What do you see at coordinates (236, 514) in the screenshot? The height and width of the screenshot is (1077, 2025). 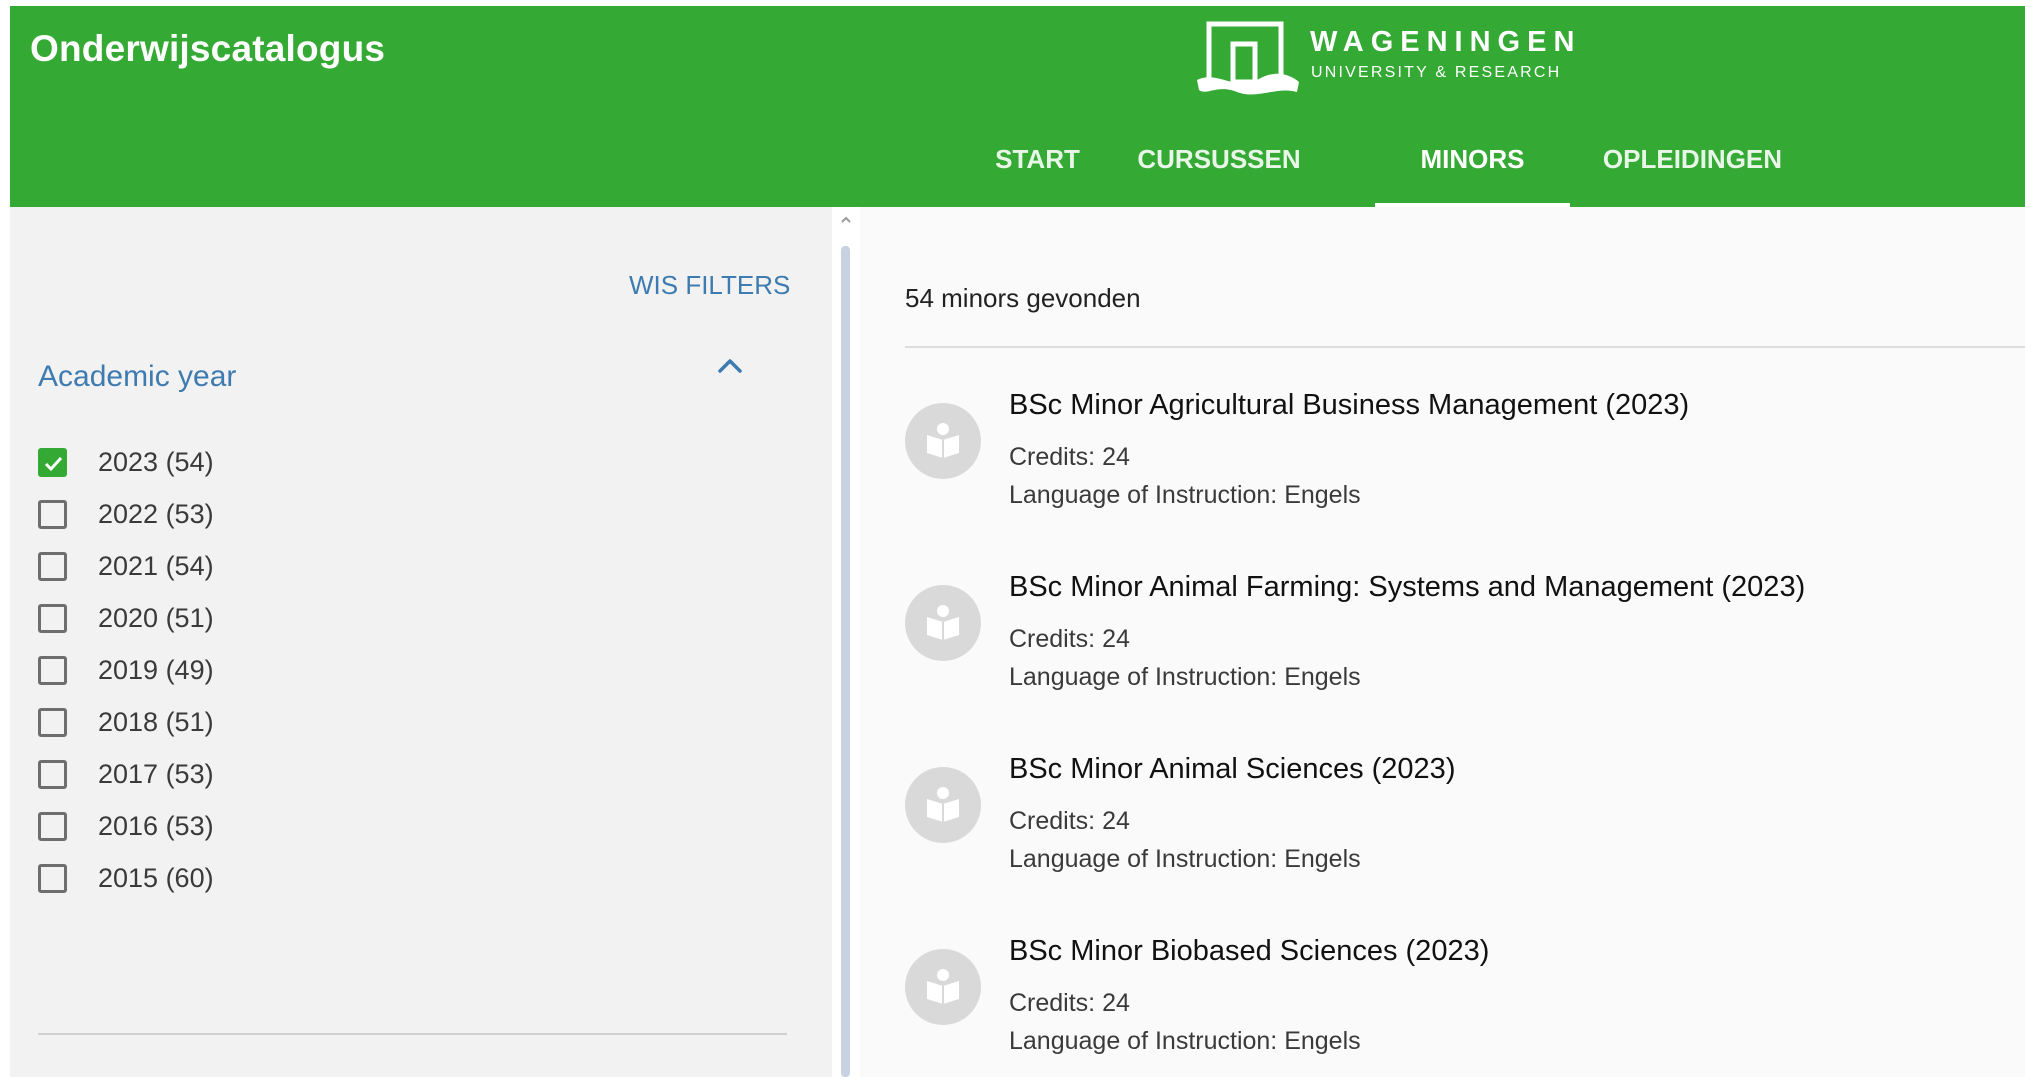 I see `facet-item-2022: 2022 (53)` at bounding box center [236, 514].